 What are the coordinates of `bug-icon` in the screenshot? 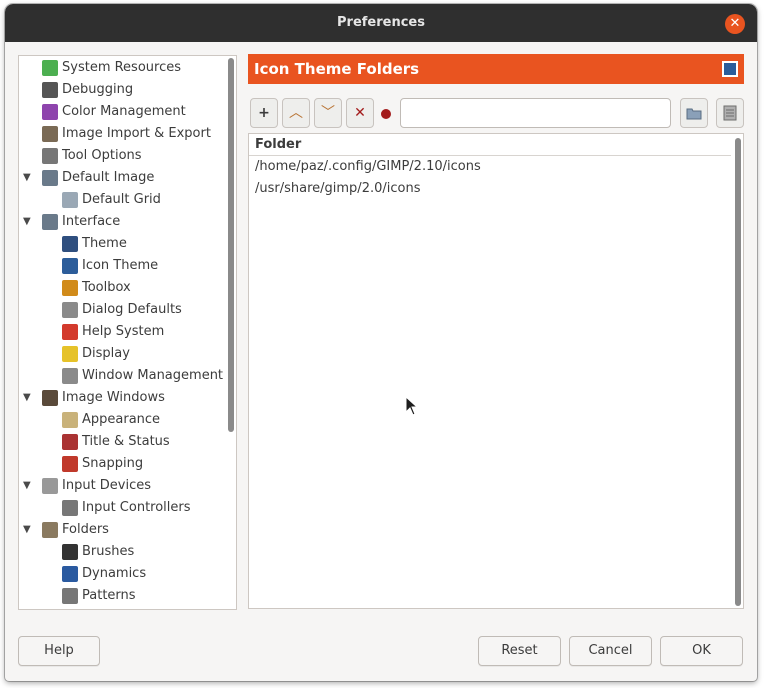 It's located at (50, 90).